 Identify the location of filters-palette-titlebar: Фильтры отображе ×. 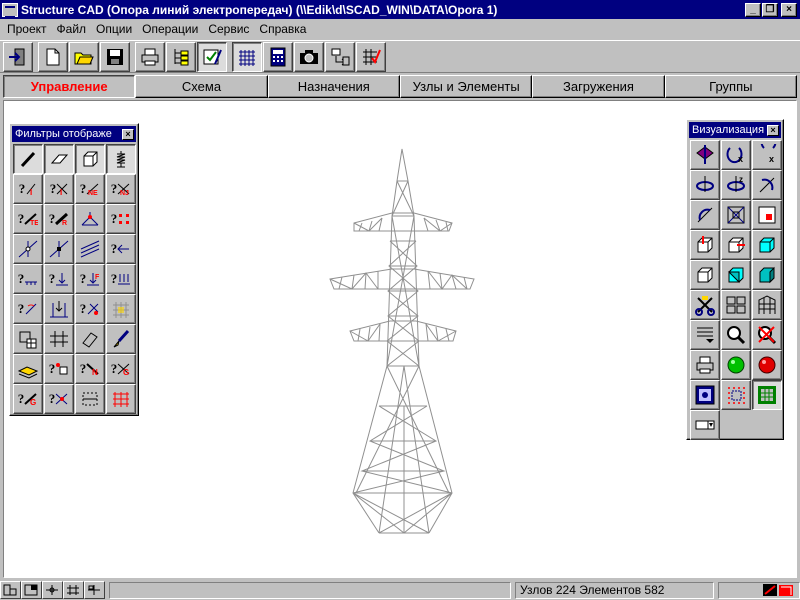
(74, 134).